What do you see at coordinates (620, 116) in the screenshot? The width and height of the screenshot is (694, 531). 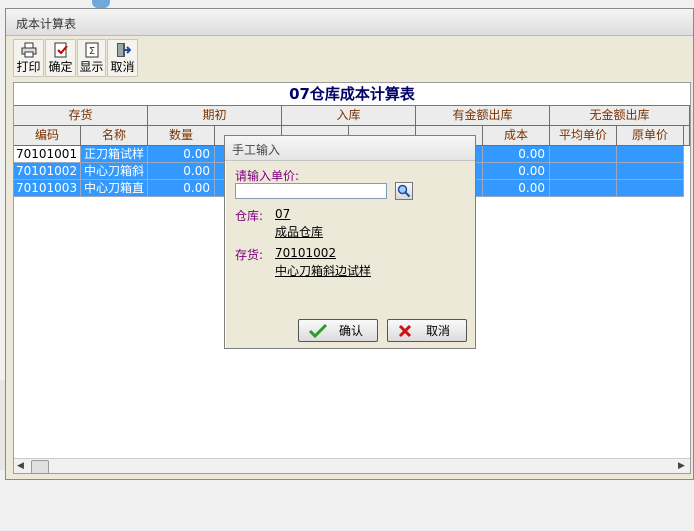 I see `group-header-unpriced-outbound: 无金额出库` at bounding box center [620, 116].